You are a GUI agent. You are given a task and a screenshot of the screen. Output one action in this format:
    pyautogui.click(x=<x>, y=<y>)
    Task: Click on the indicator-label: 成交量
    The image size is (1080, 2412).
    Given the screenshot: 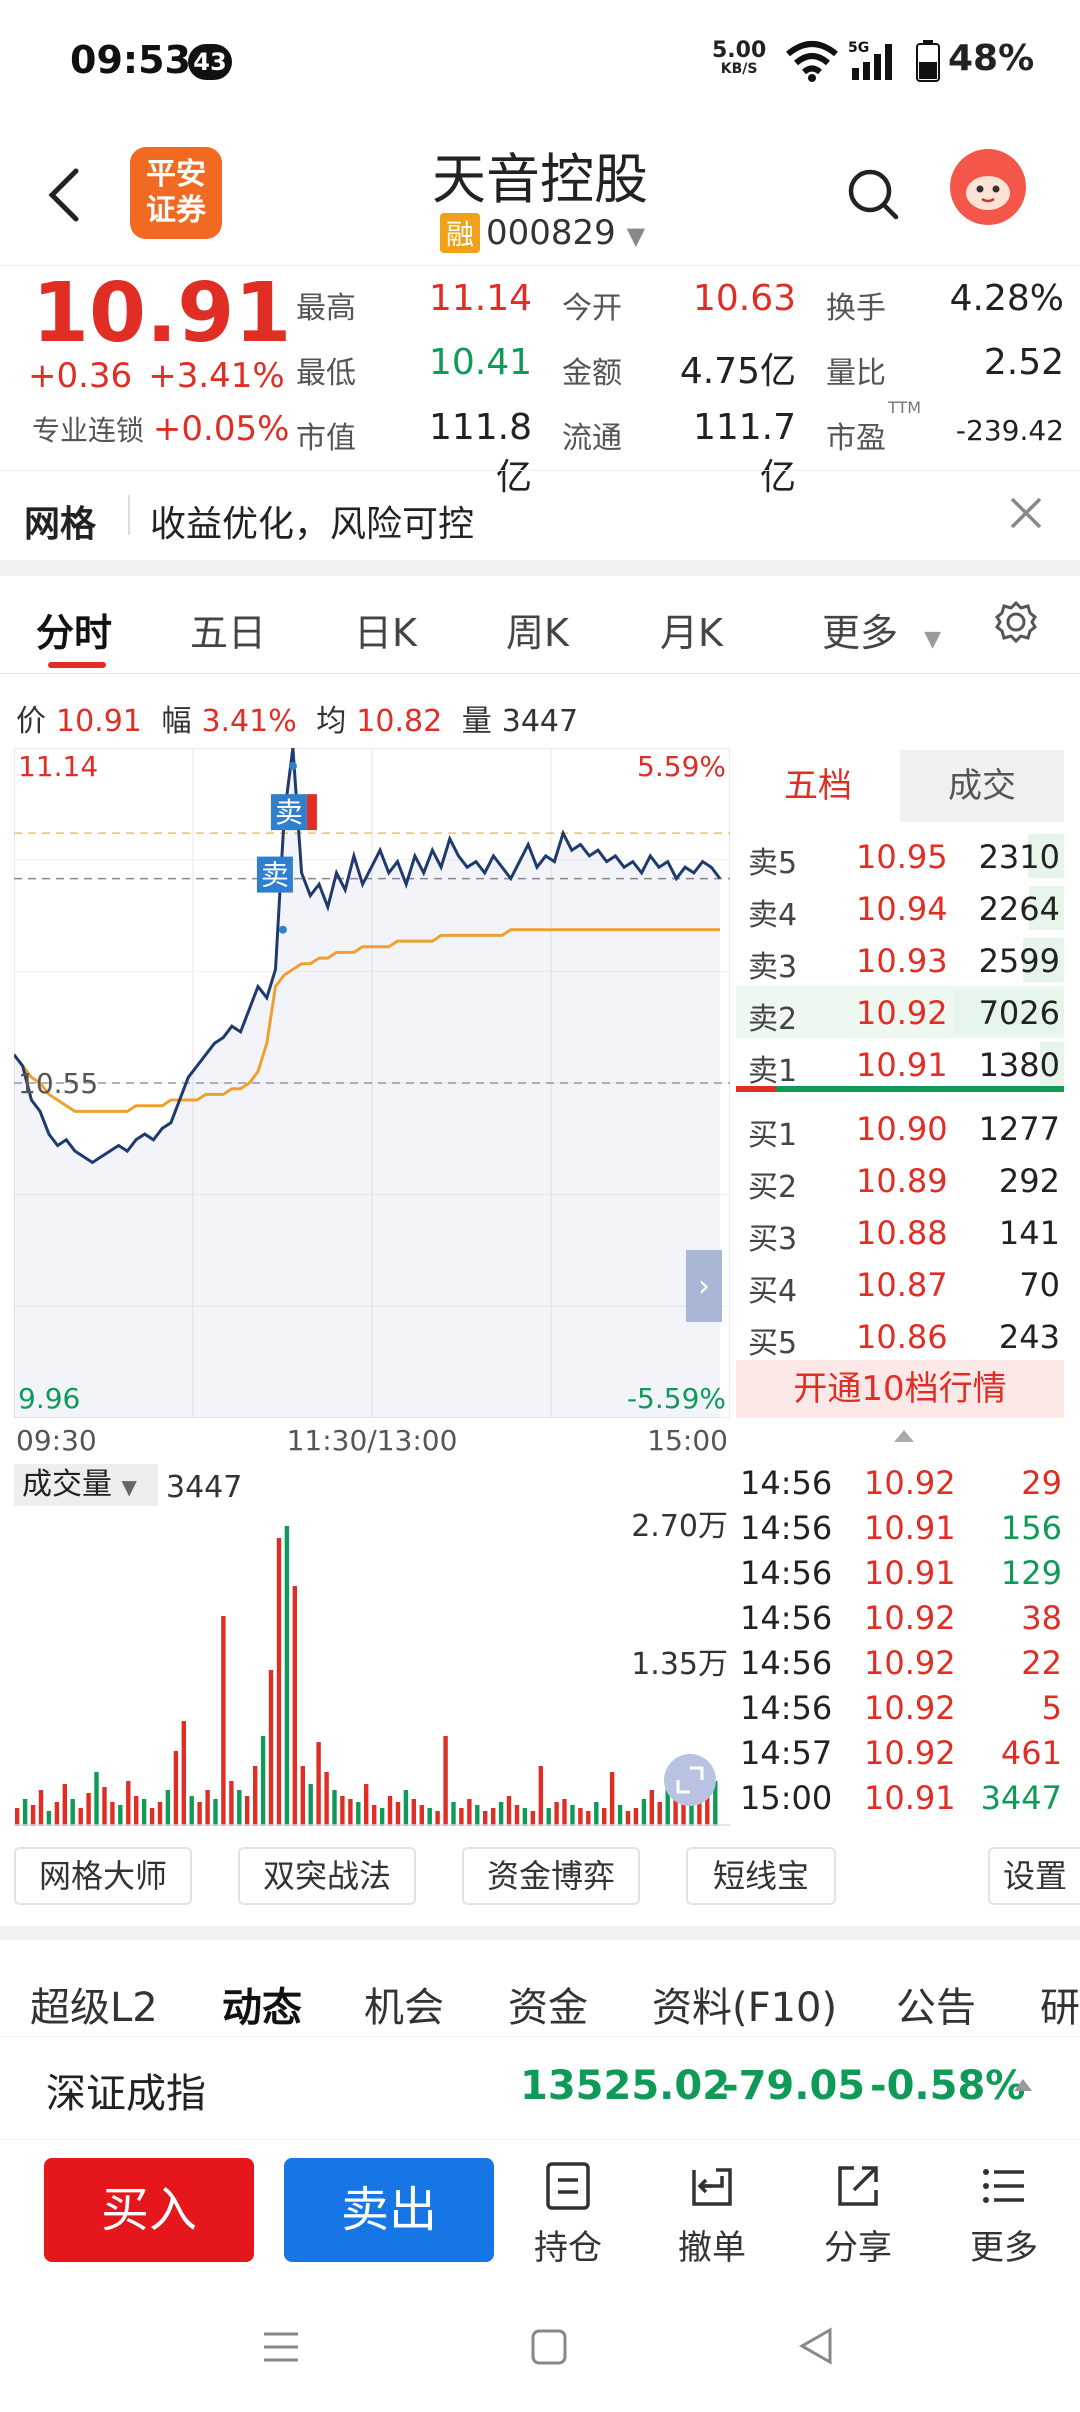 What is the action you would take?
    pyautogui.click(x=67, y=1484)
    